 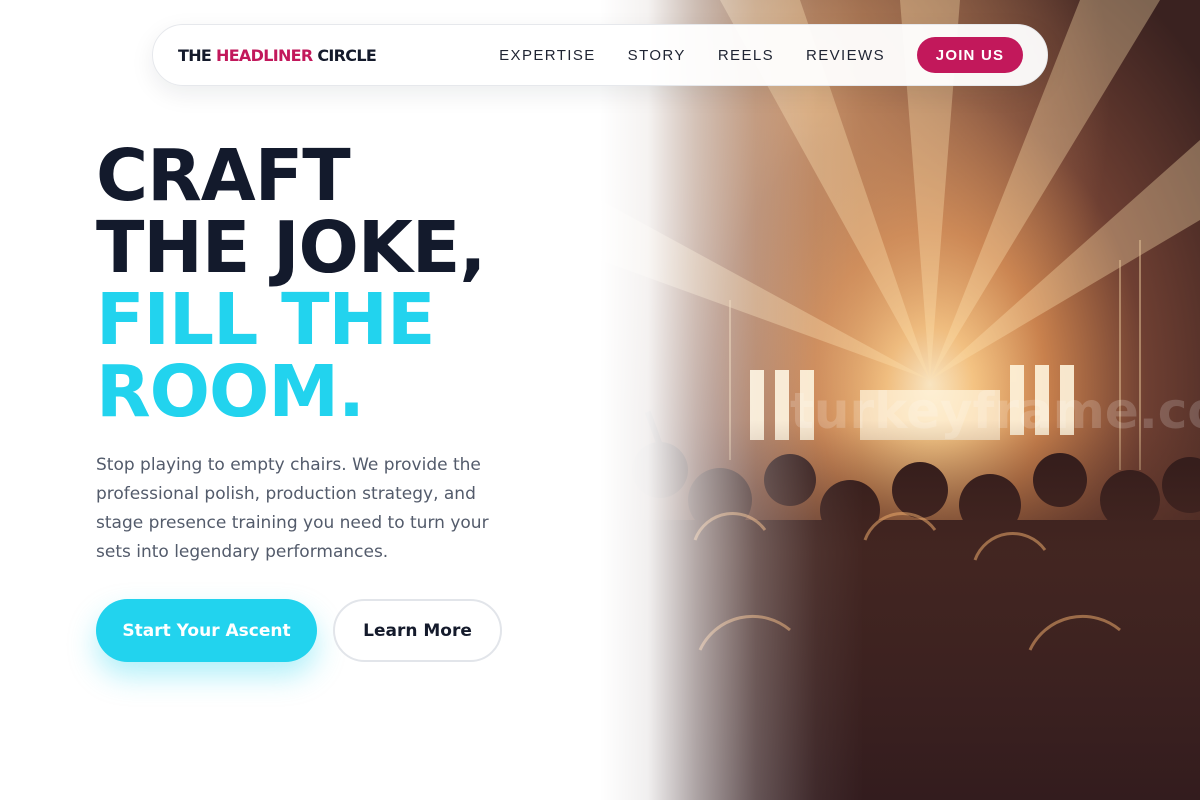 What do you see at coordinates (995, 411) in the screenshot?
I see `watermark-text: turkeyframe.com` at bounding box center [995, 411].